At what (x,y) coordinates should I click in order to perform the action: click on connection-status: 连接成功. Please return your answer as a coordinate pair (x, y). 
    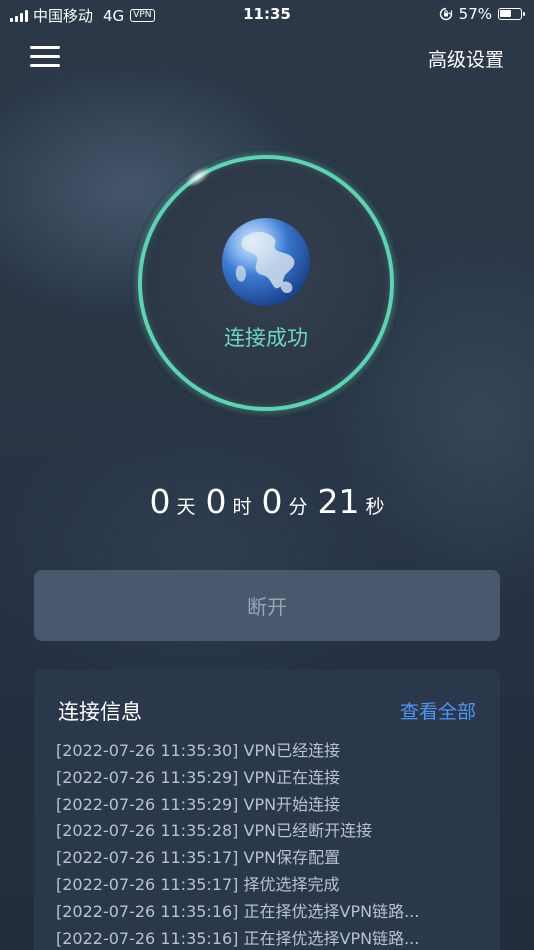
    Looking at the image, I should click on (266, 338).